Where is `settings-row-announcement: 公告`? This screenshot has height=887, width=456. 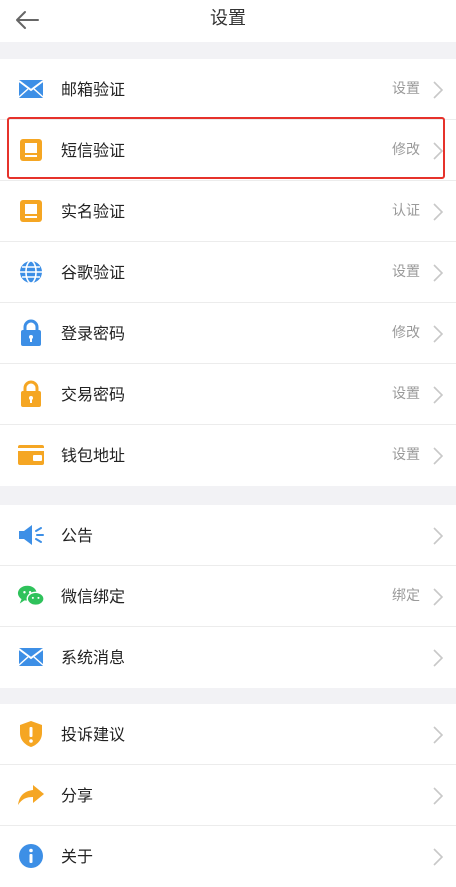 settings-row-announcement: 公告 is located at coordinates (228, 535).